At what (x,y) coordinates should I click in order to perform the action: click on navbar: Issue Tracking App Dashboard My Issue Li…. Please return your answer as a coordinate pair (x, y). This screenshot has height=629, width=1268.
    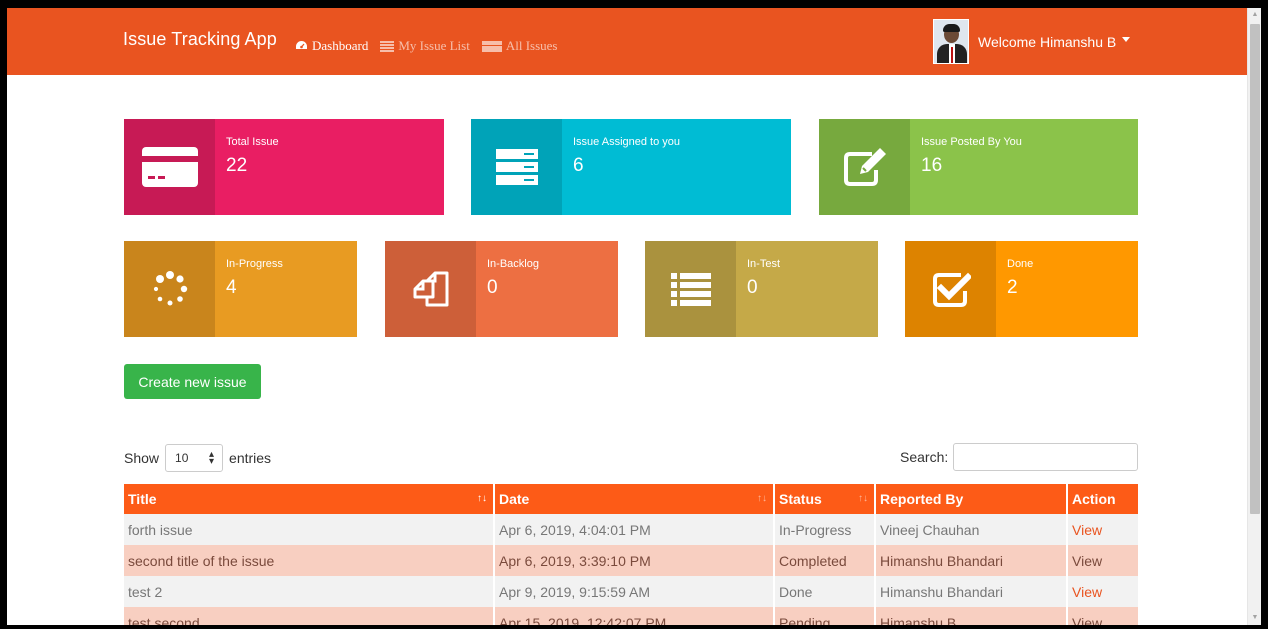
    Looking at the image, I should click on (627, 41).